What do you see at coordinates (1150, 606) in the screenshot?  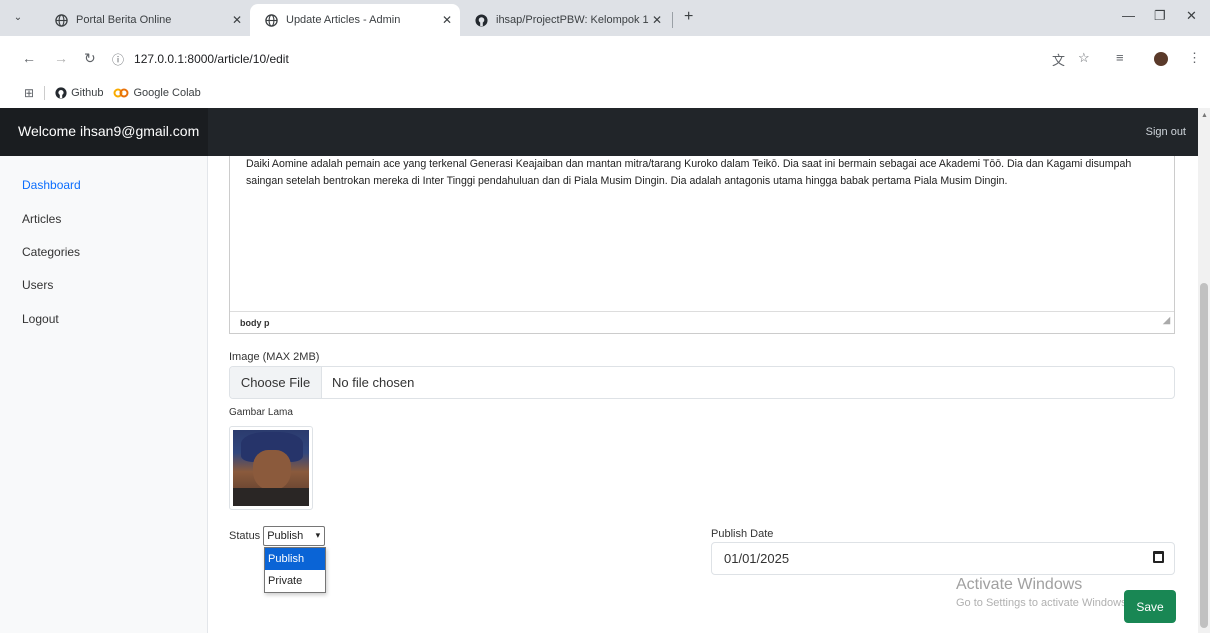 I see `save-button: Save` at bounding box center [1150, 606].